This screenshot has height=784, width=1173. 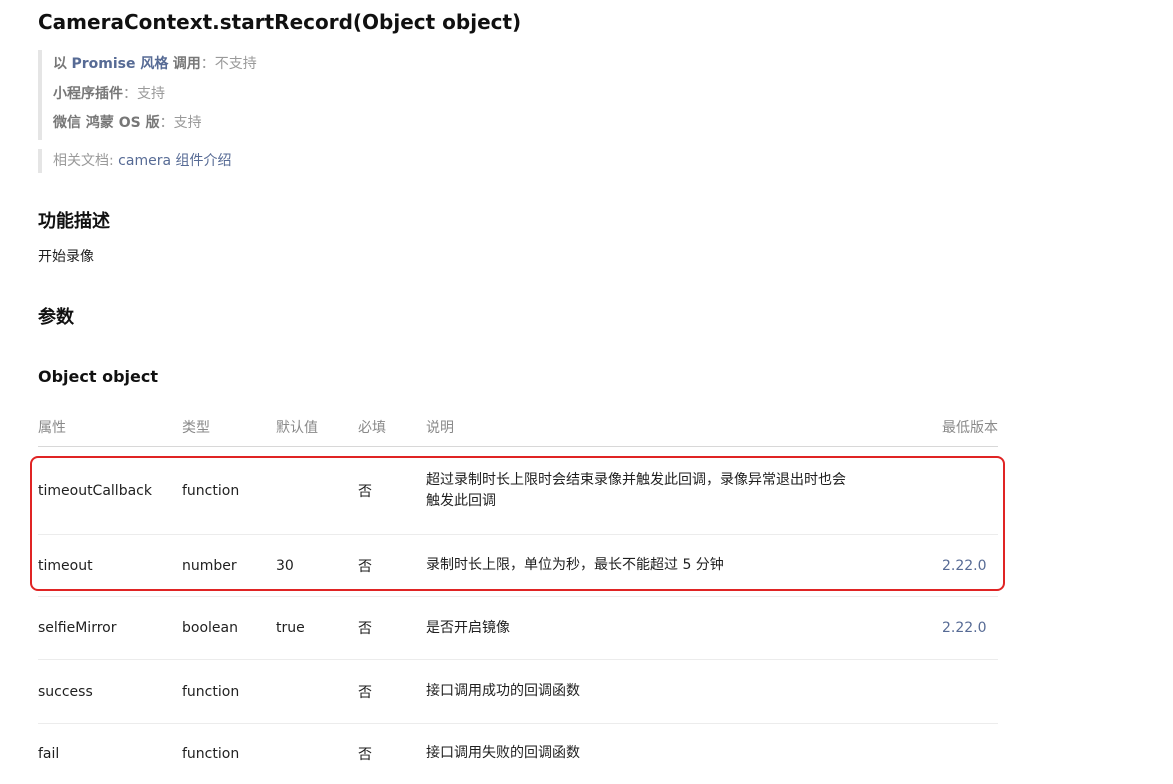 I want to click on plugin-support-value: 支持, so click(x=151, y=93).